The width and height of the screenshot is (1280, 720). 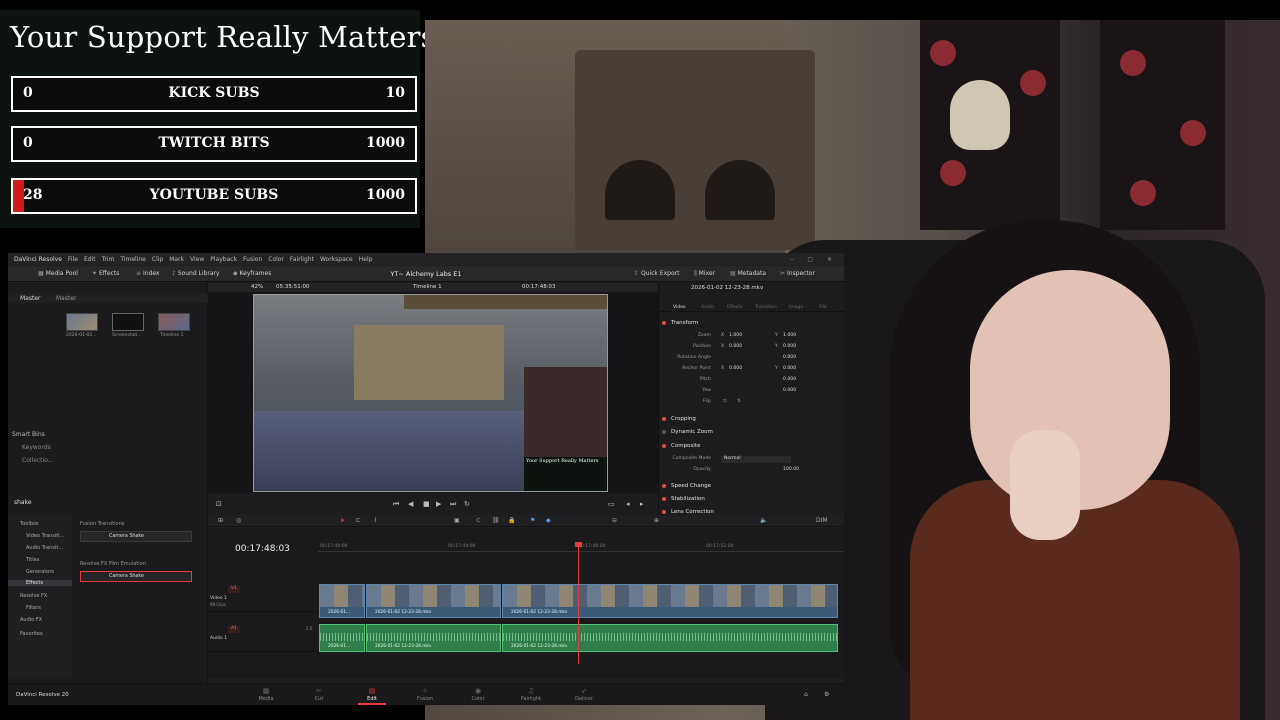 I want to click on match-frame-icon: ▭, so click(x=611, y=504).